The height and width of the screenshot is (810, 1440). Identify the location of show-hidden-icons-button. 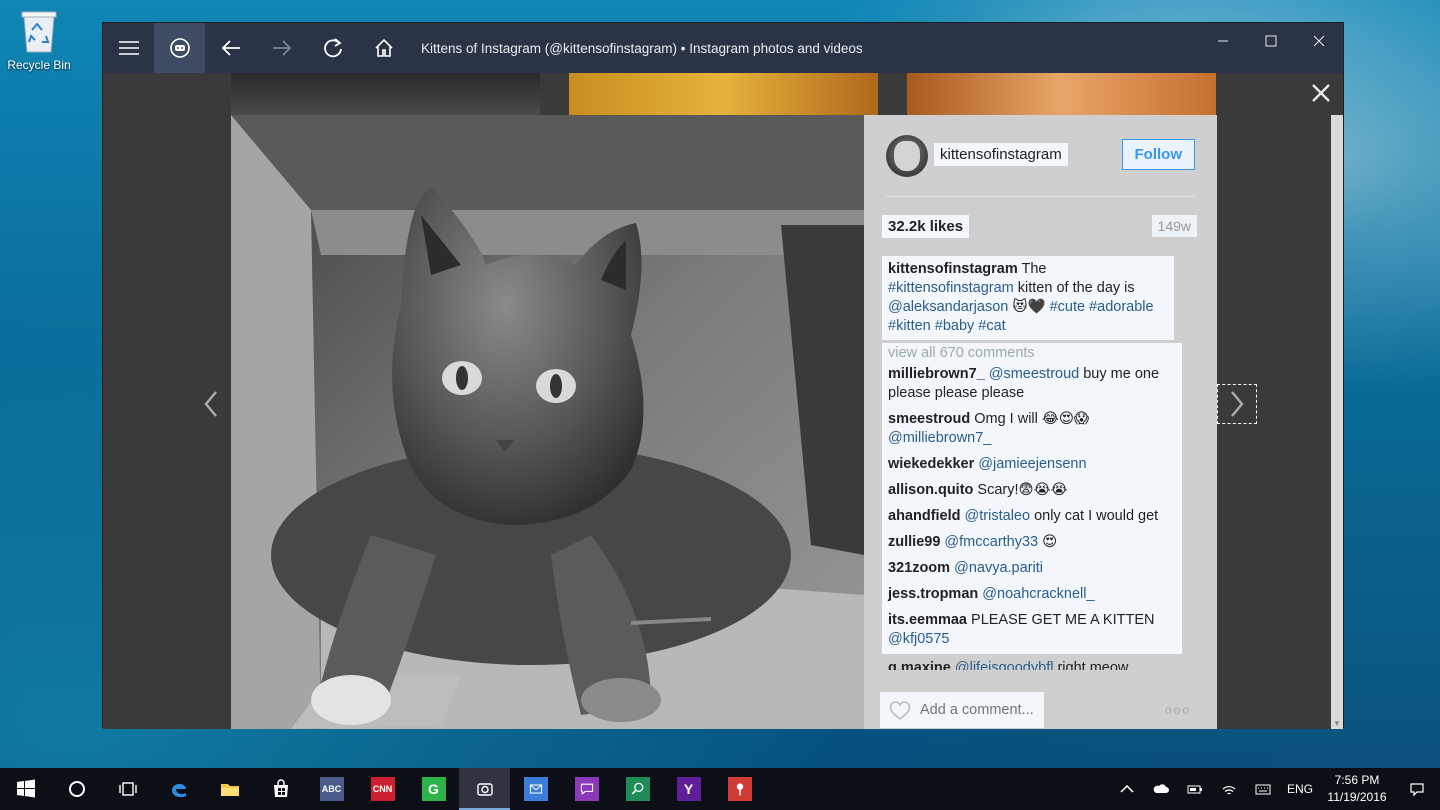
(1127, 789).